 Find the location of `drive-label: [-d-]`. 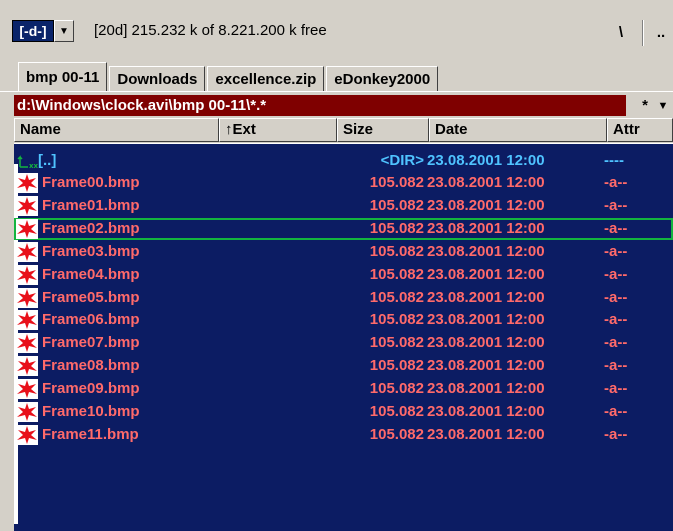

drive-label: [-d-] is located at coordinates (33, 31).